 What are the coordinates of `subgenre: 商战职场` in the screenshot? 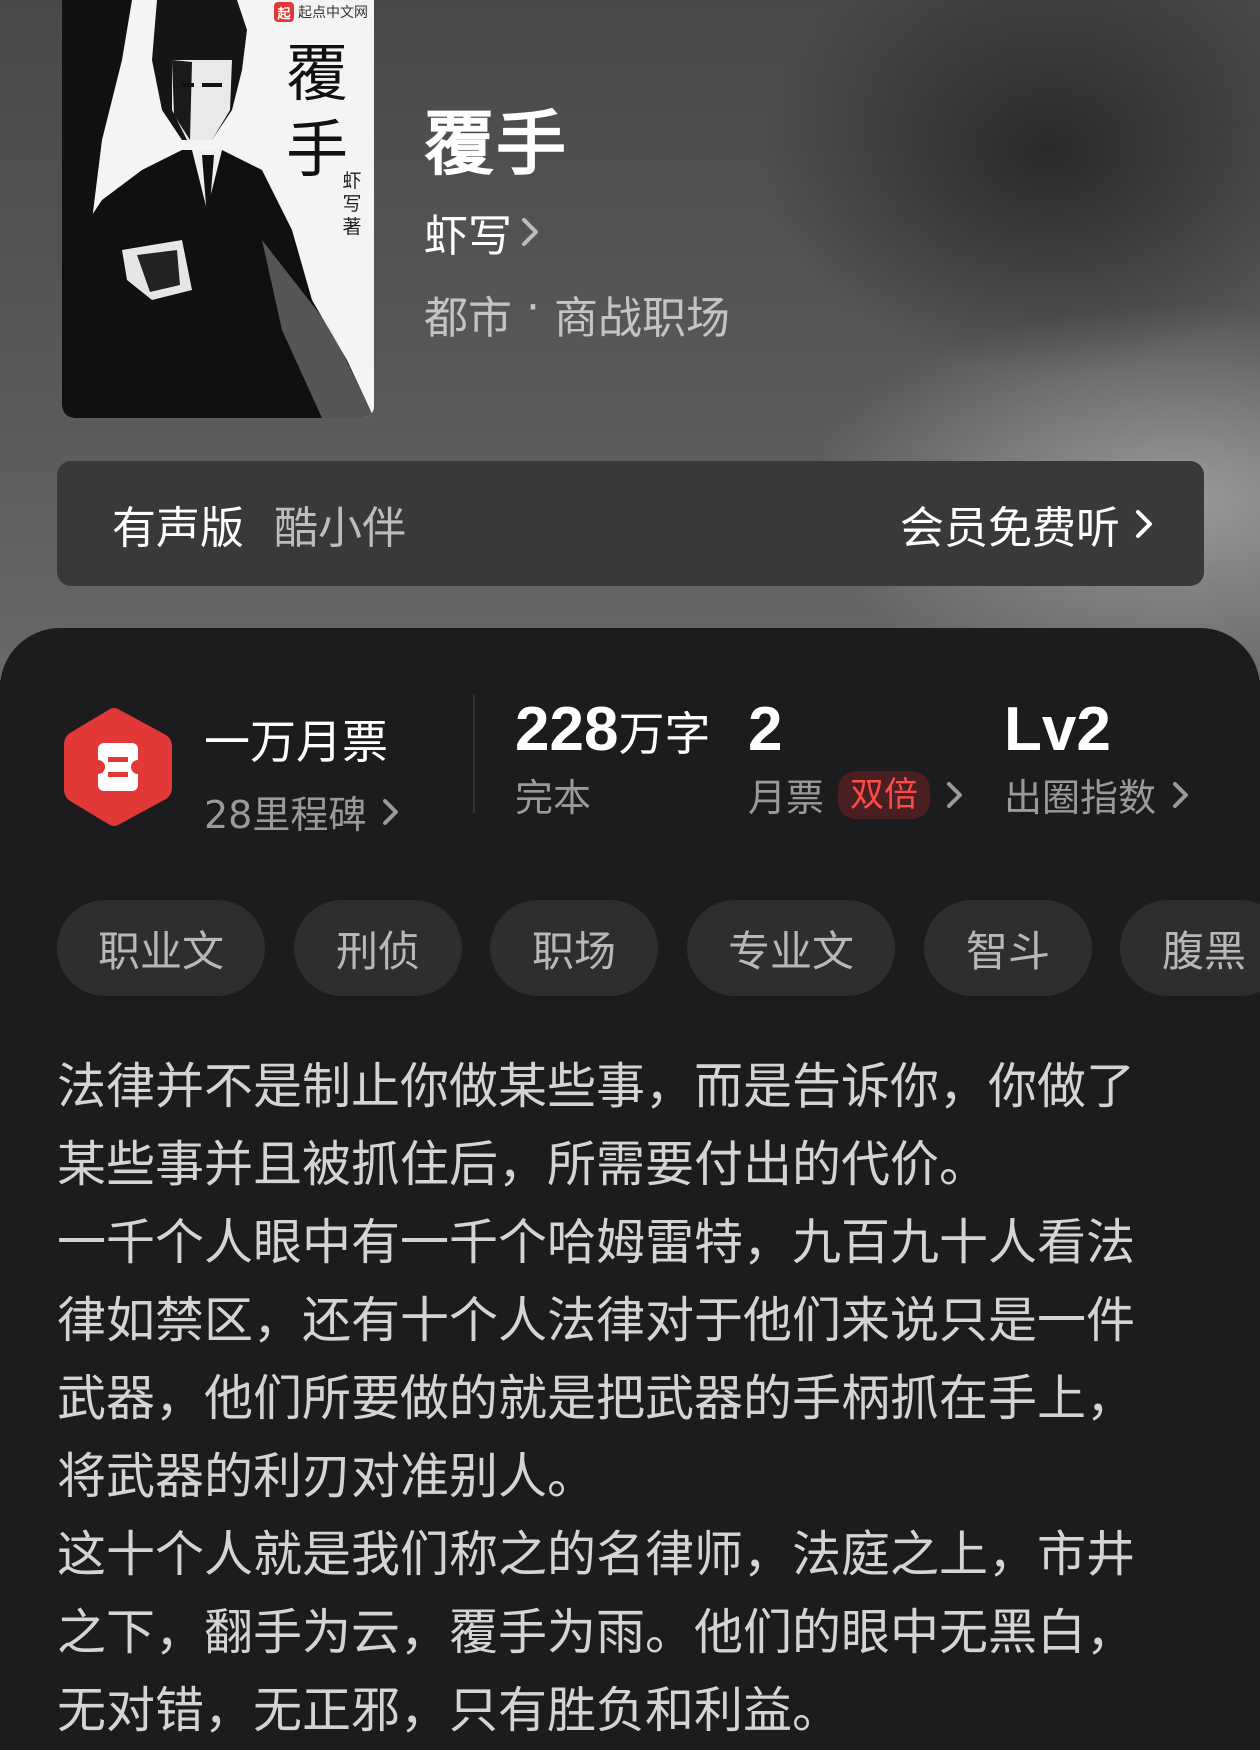 It's located at (642, 314).